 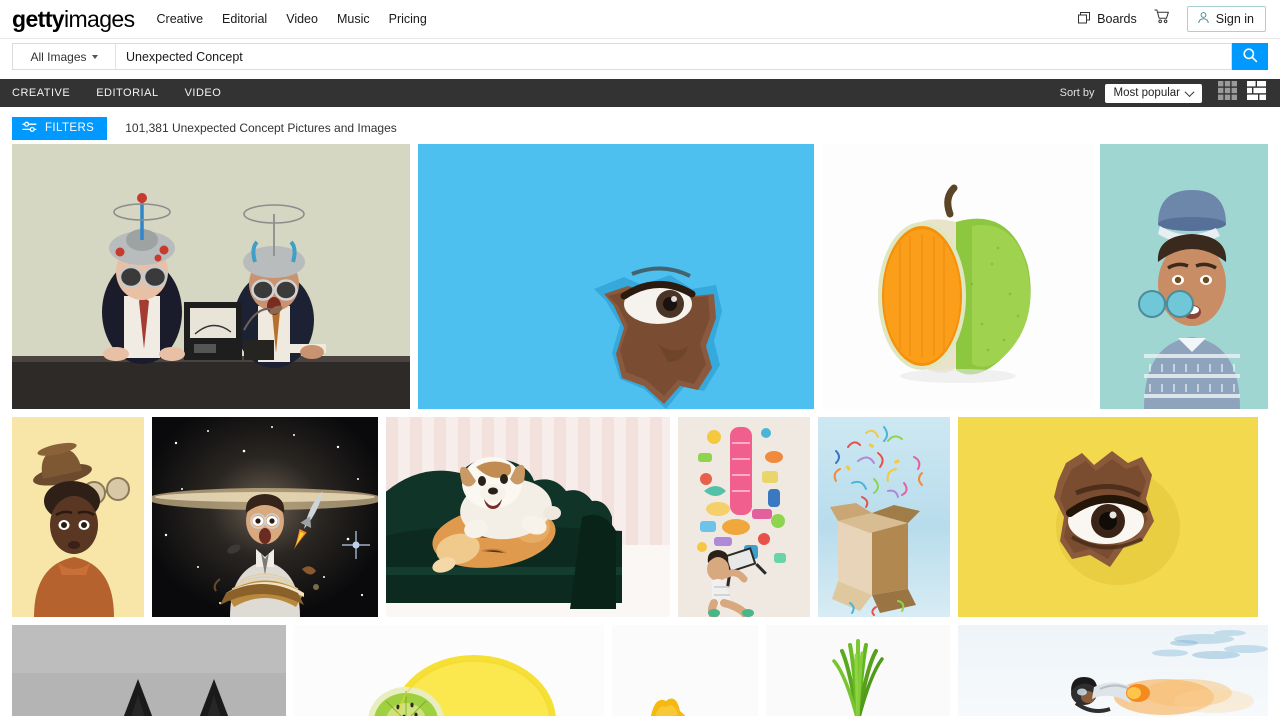 I want to click on image-green-wheatgrass, so click(x=858, y=670).